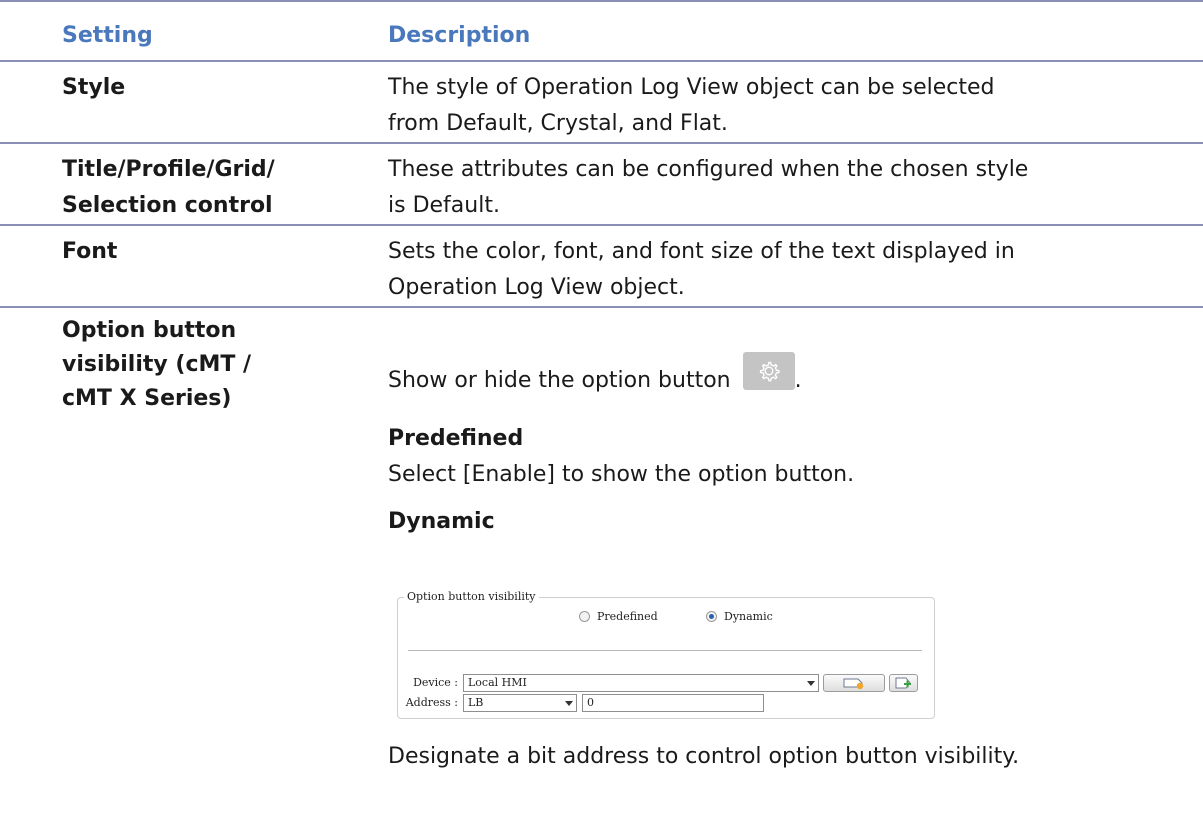  I want to click on radio-dynamic-label: Dynamic, so click(748, 616).